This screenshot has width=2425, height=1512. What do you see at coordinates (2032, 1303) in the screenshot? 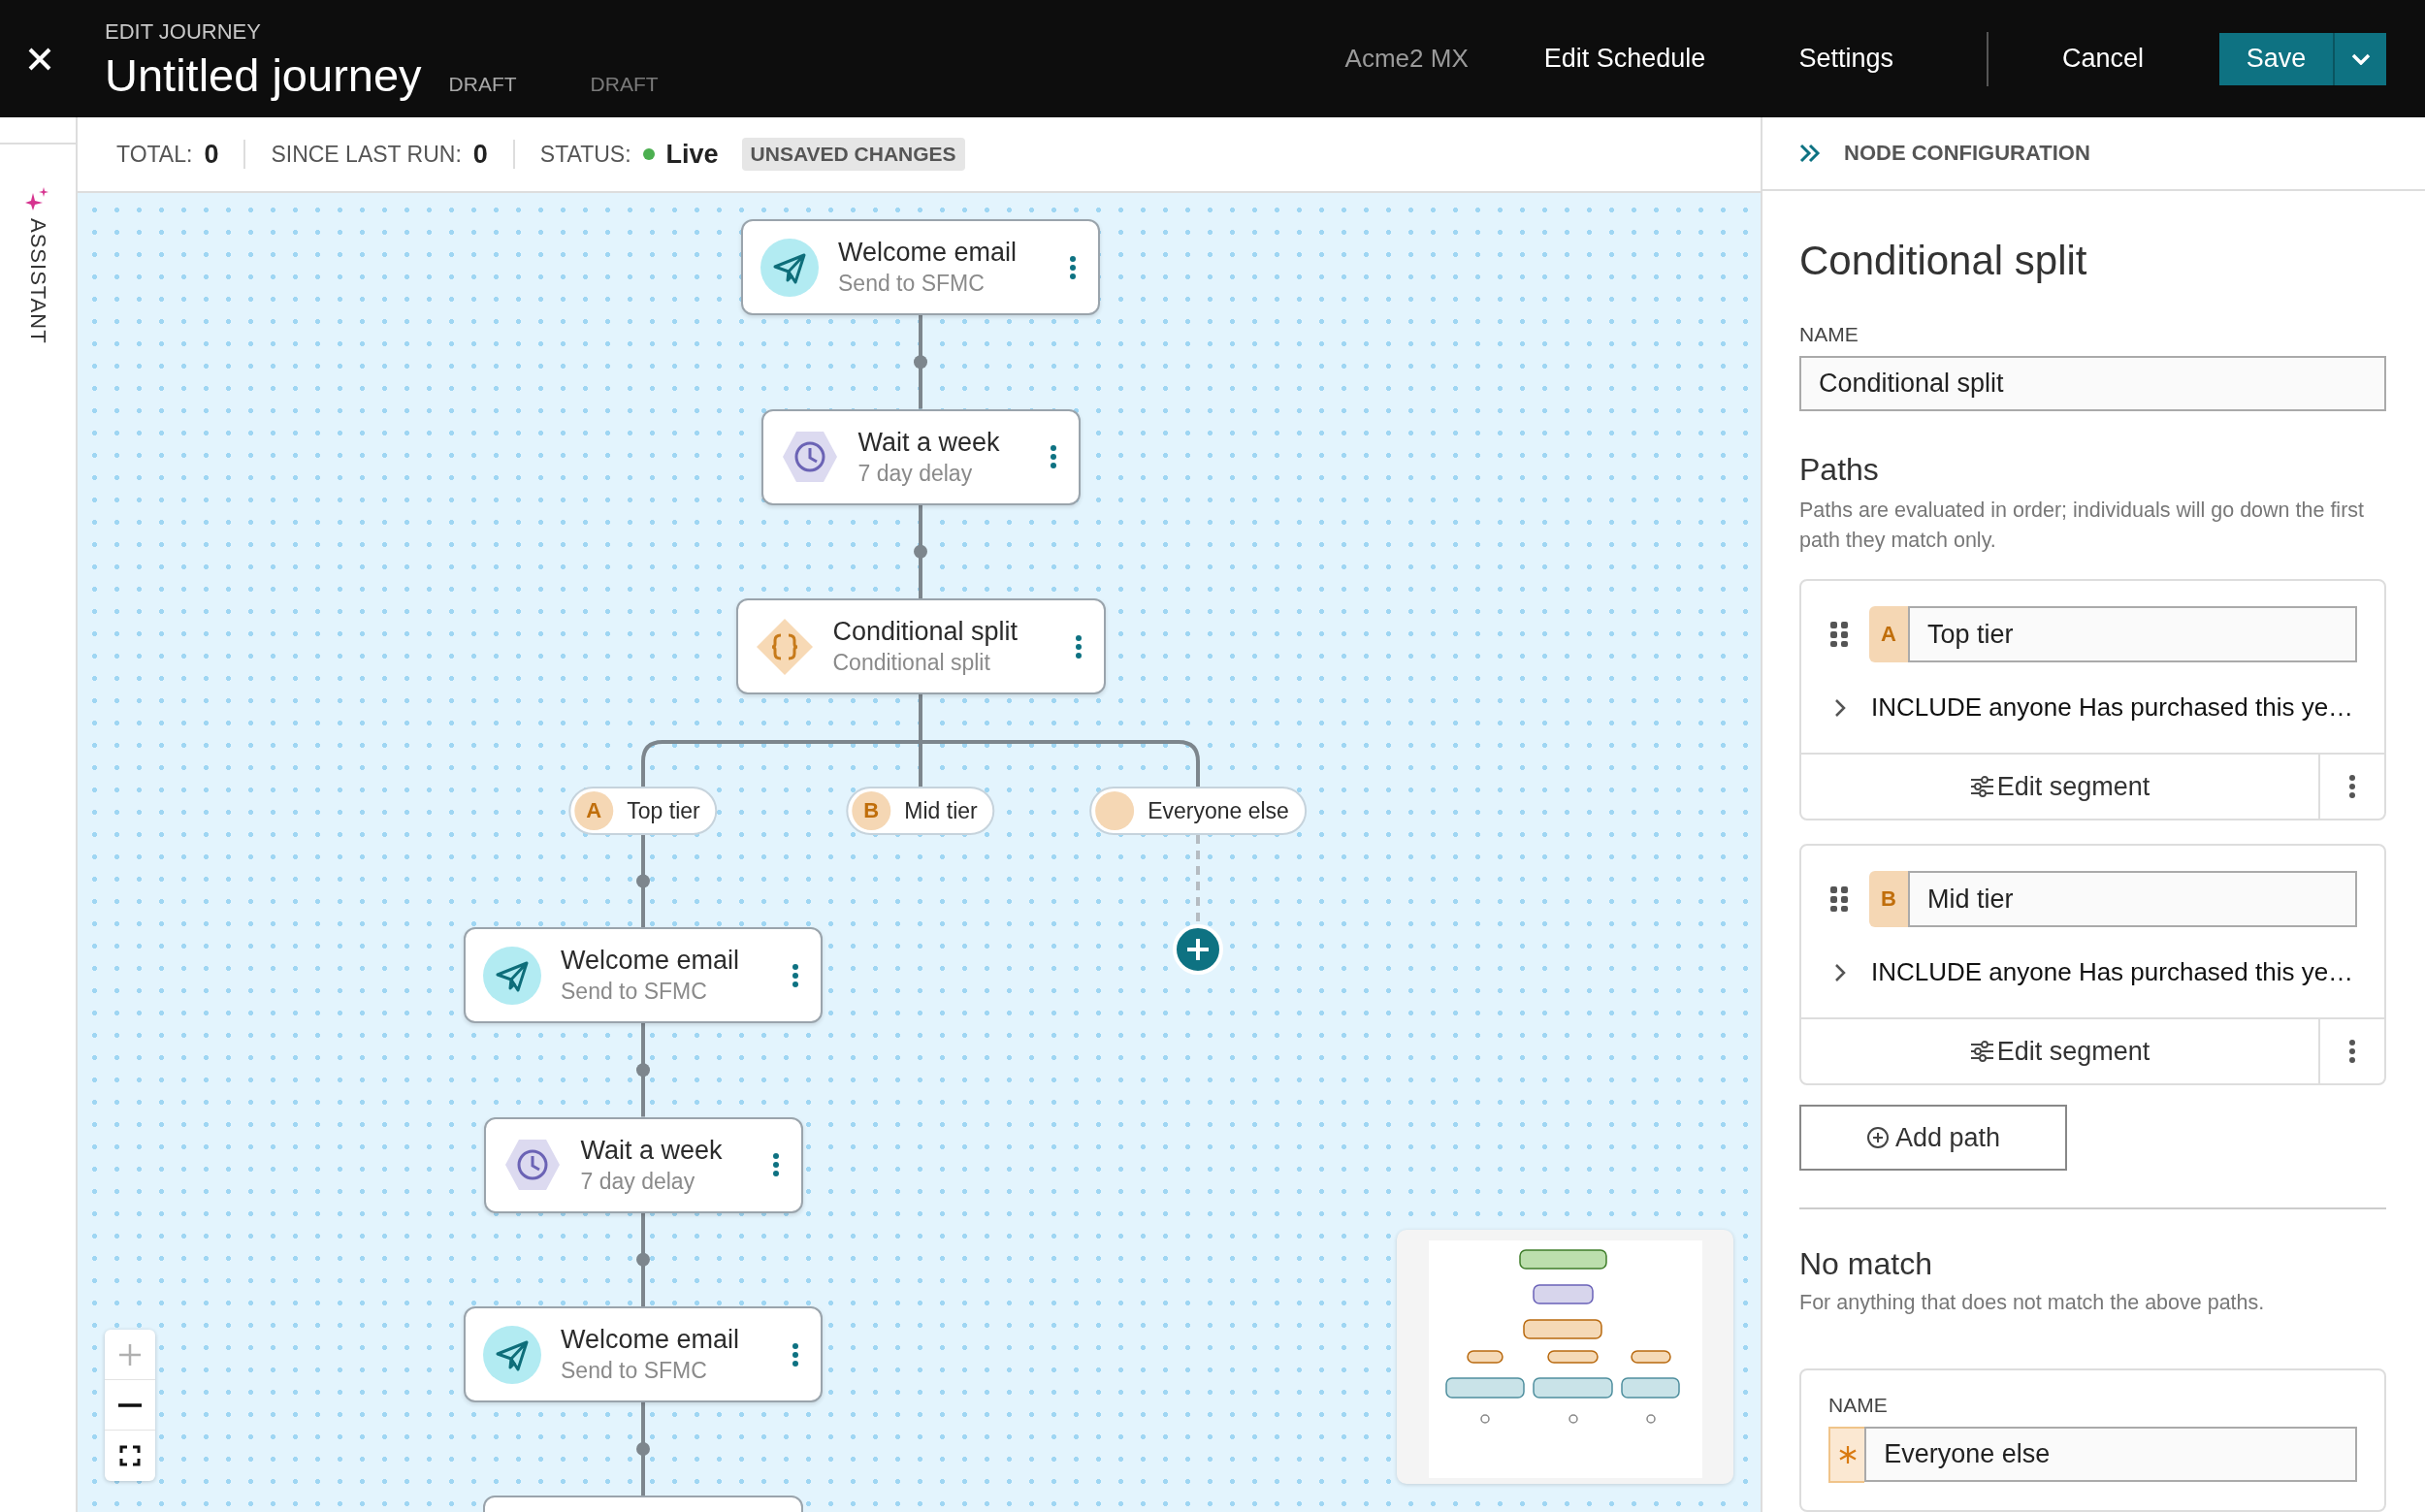
I see `section-description: For anything that does not match the above paths.` at bounding box center [2032, 1303].